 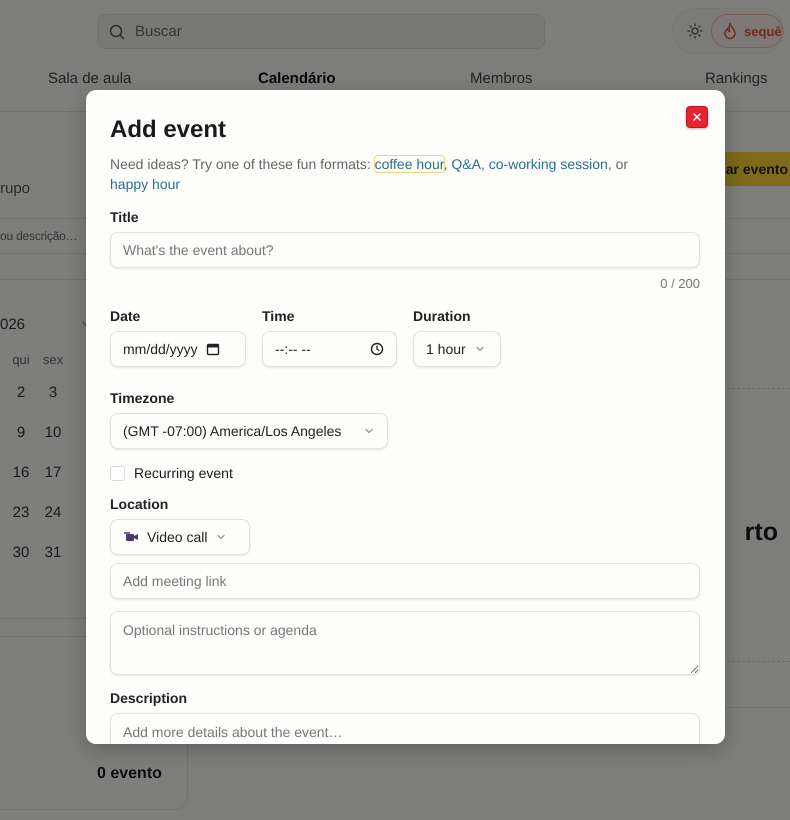 I want to click on month-label: 026, so click(x=13, y=324).